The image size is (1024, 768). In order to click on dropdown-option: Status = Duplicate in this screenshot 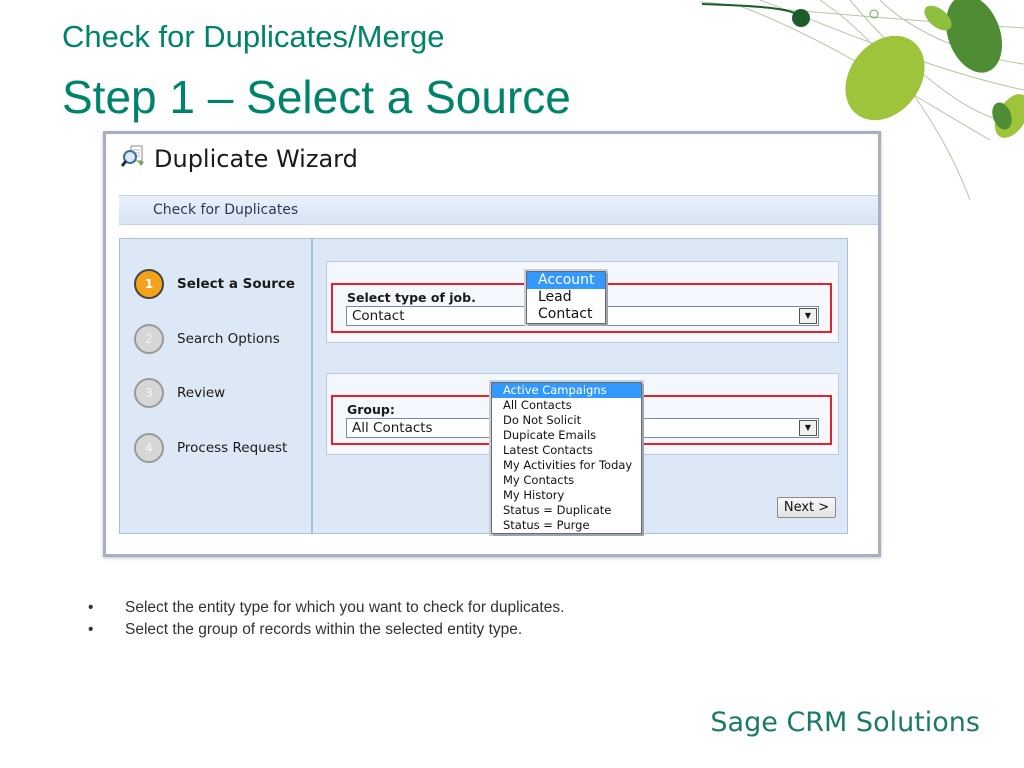, I will do `click(566, 510)`.